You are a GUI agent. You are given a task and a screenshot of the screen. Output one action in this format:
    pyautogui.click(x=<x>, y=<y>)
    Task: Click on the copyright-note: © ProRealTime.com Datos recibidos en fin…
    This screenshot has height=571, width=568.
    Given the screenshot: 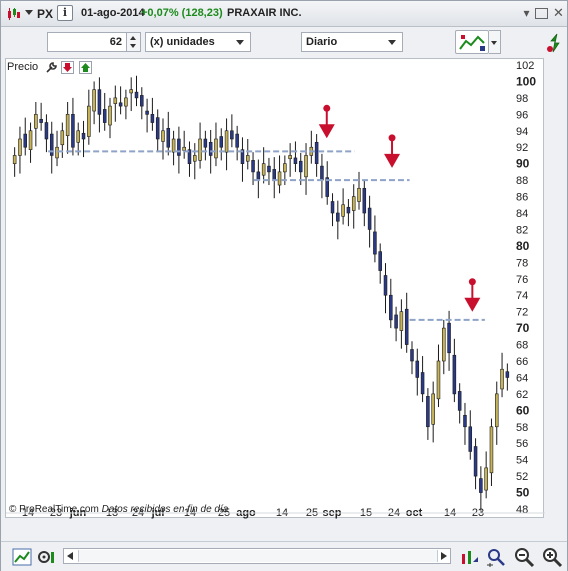 What is the action you would take?
    pyautogui.click(x=118, y=509)
    